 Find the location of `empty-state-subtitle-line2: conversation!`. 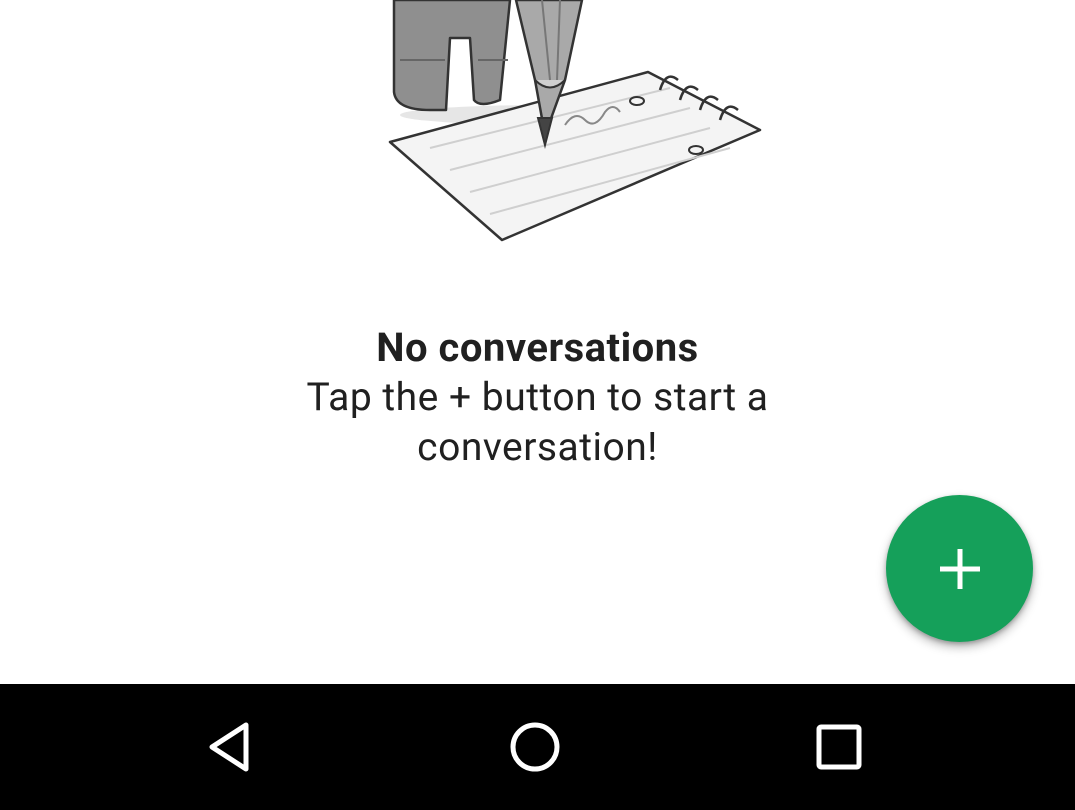

empty-state-subtitle-line2: conversation! is located at coordinates (537, 447).